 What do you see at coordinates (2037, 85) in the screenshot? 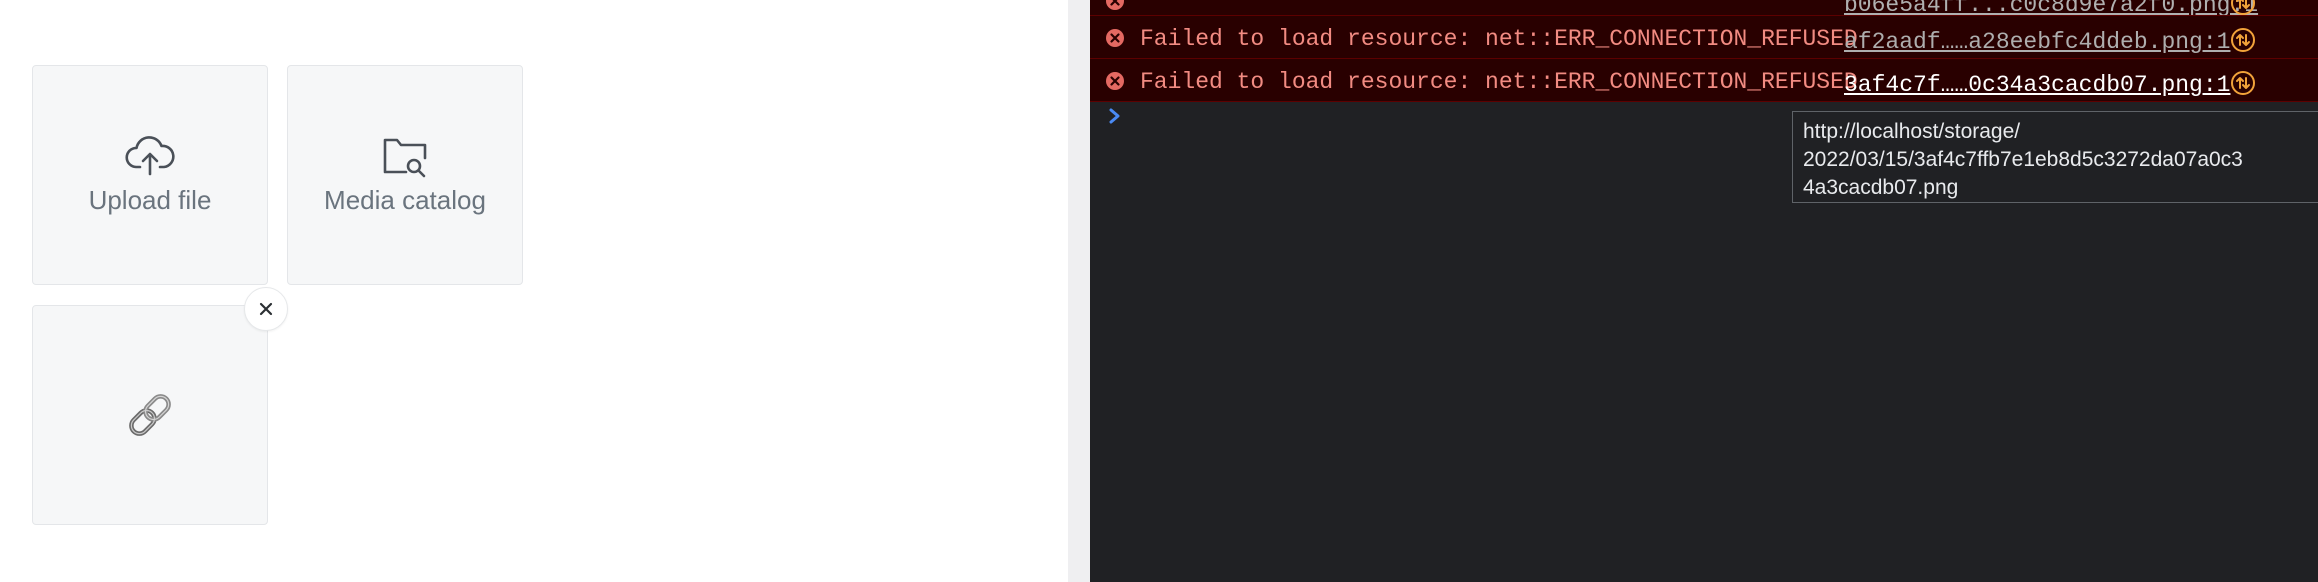
I see `console-error-source-link: 3af4c7f……0c34a3cacdb07.png:1` at bounding box center [2037, 85].